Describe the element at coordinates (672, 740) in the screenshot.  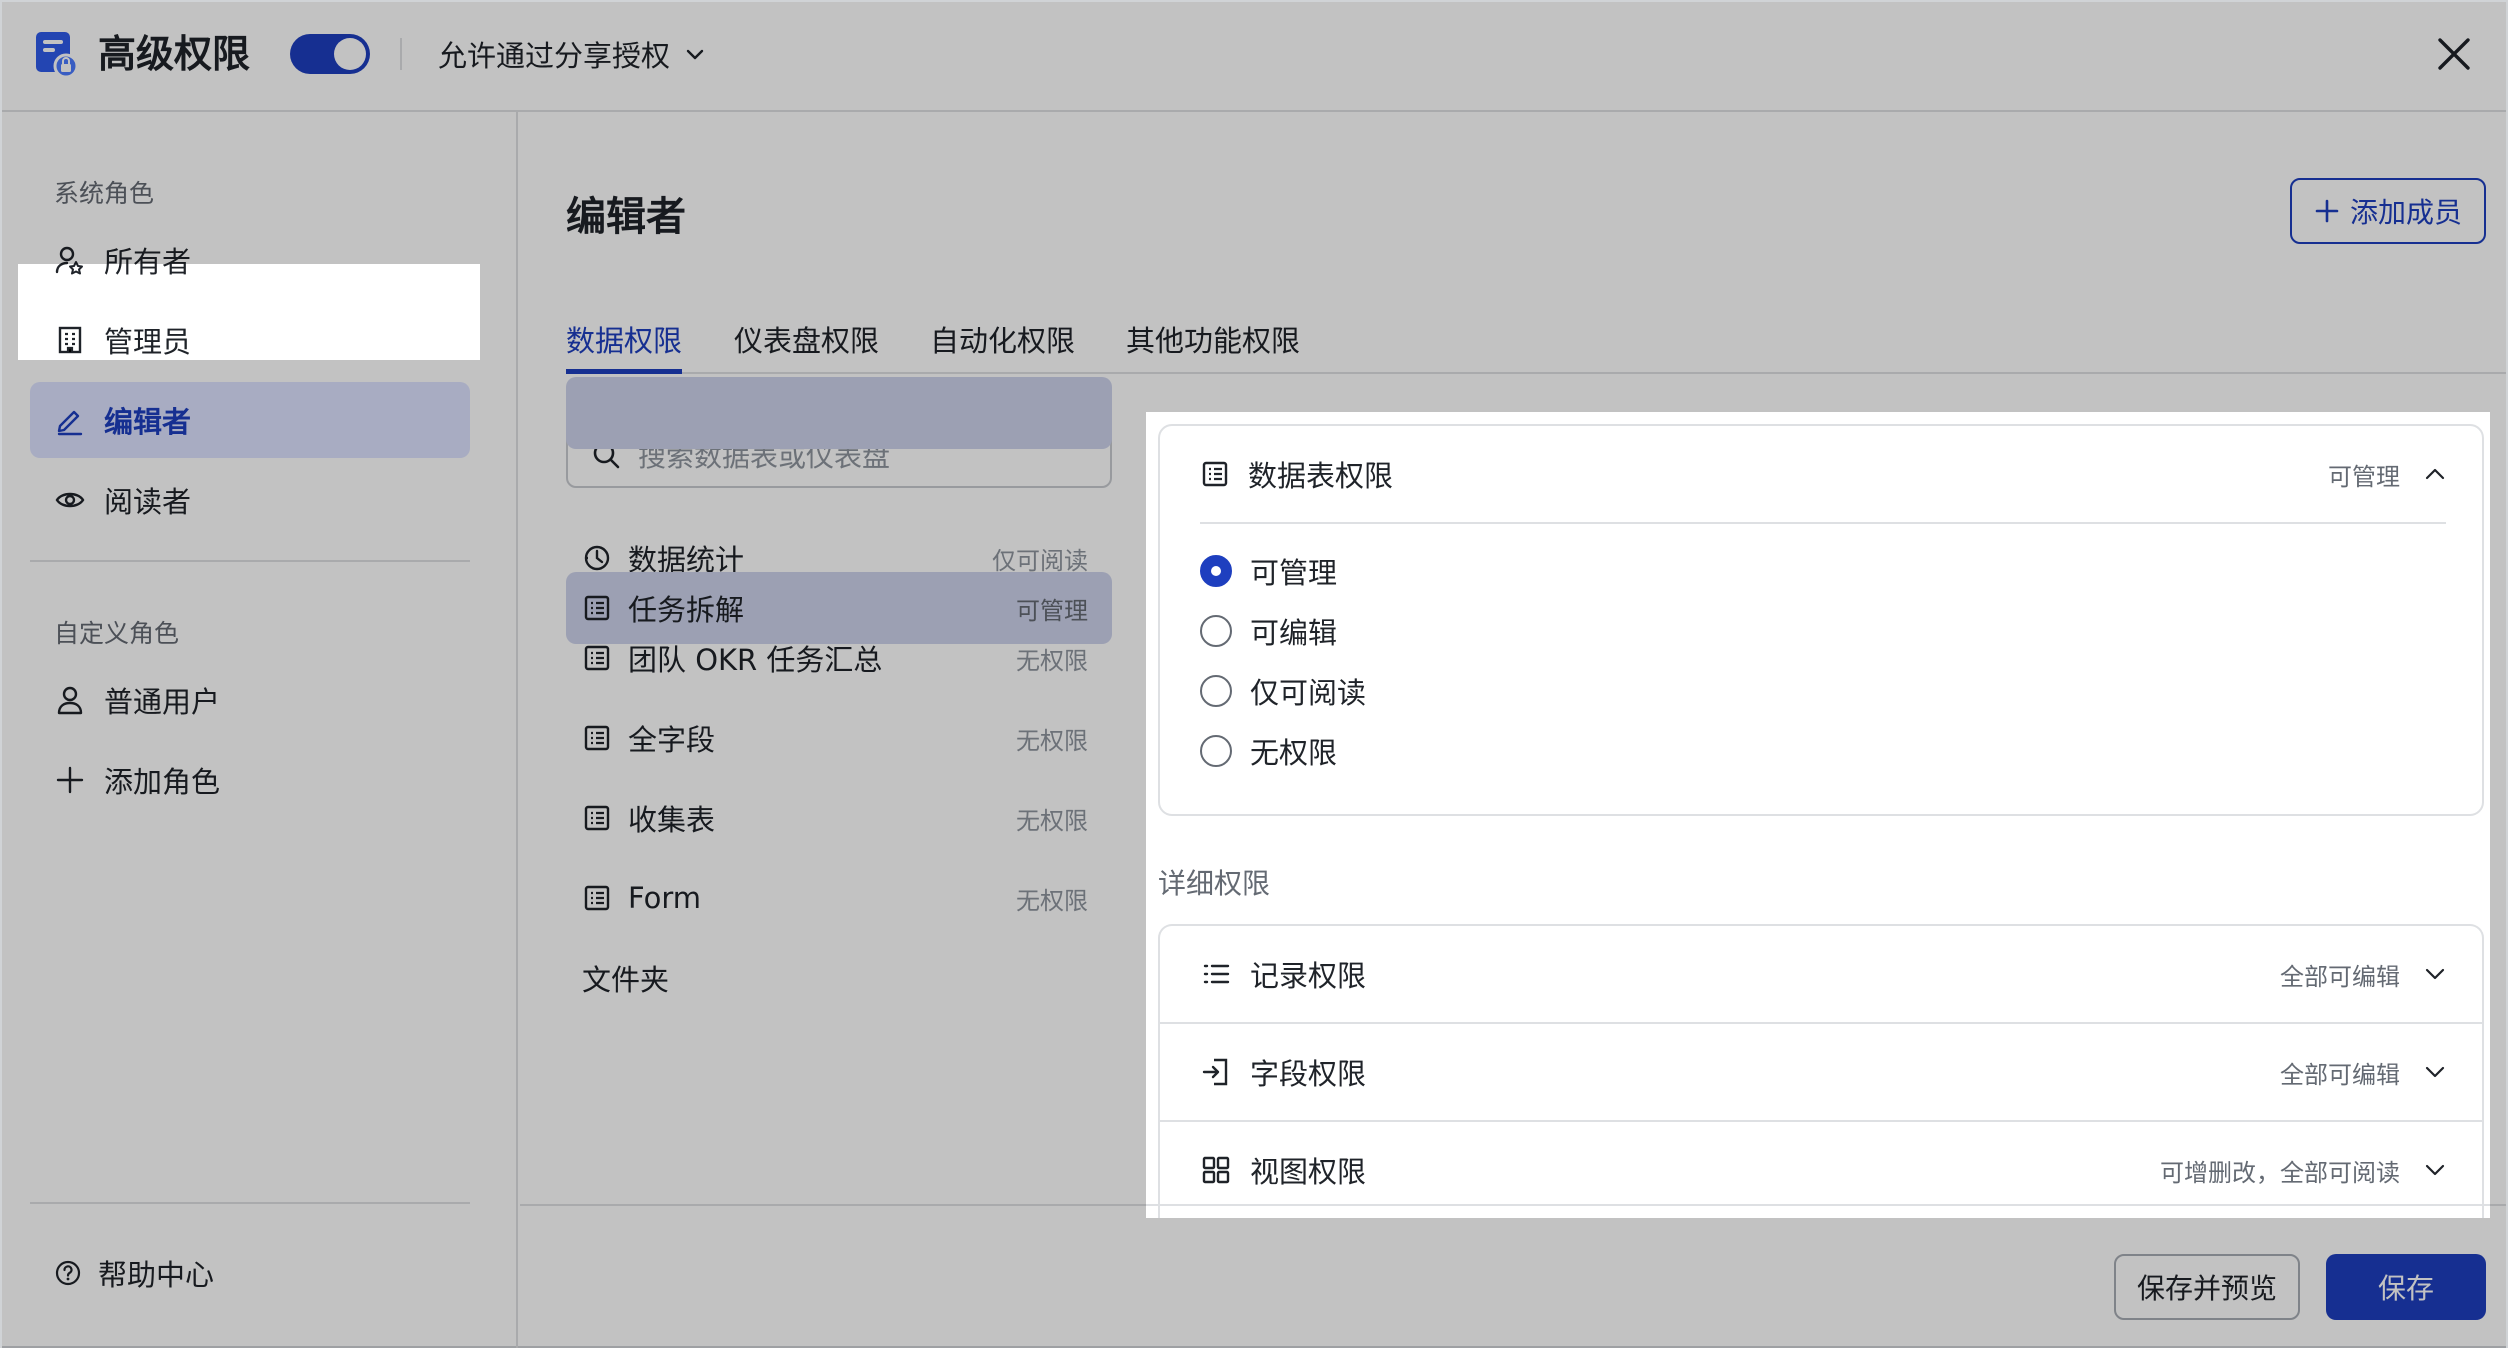
I see `table-name: 全字段` at that location.